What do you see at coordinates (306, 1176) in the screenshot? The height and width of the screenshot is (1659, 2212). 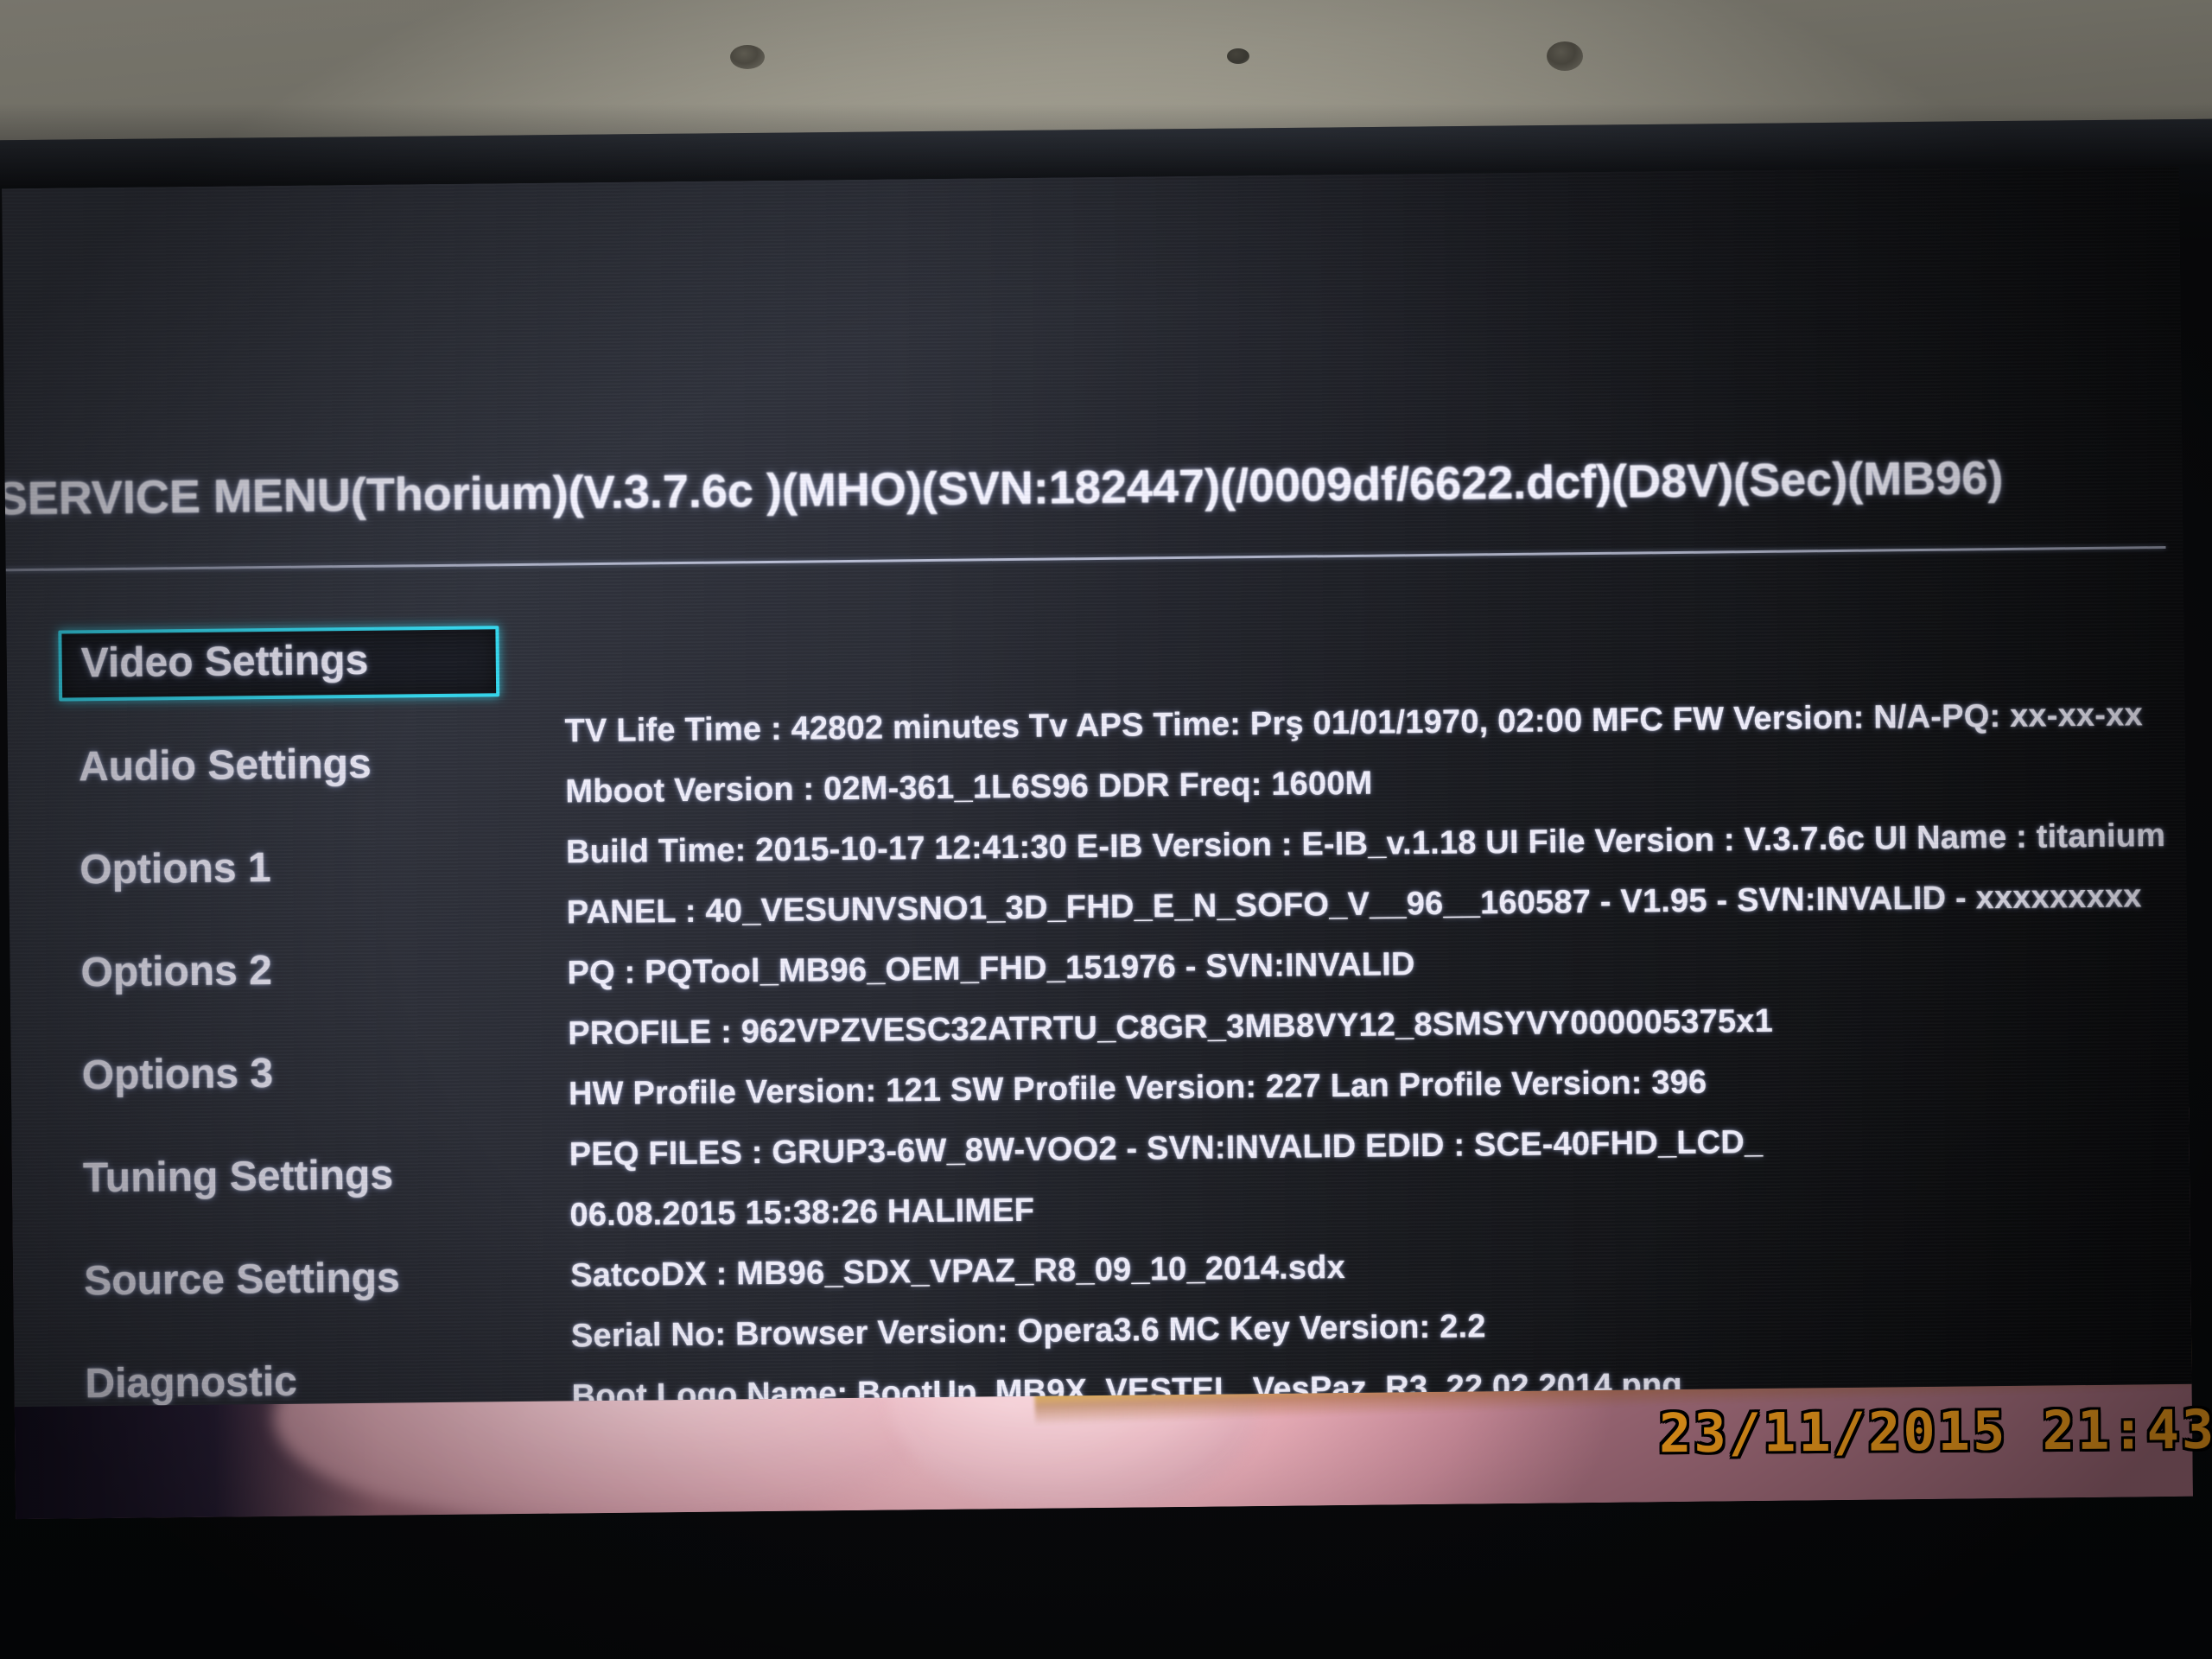 I see `sidebar-item-tuning-settings: Tuning Settings` at bounding box center [306, 1176].